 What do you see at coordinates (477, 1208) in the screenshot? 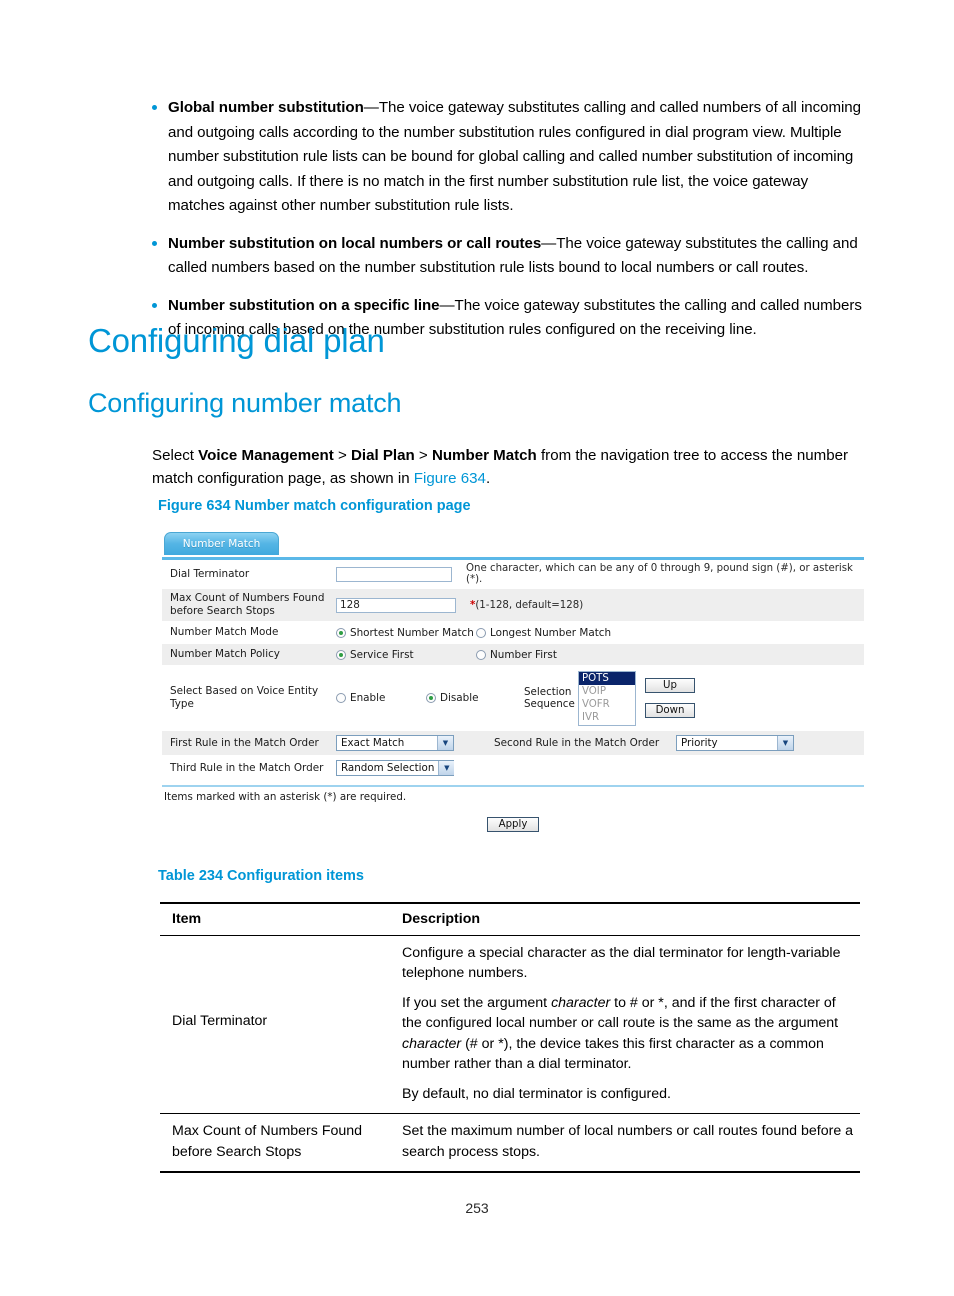
I see `page-number: 253` at bounding box center [477, 1208].